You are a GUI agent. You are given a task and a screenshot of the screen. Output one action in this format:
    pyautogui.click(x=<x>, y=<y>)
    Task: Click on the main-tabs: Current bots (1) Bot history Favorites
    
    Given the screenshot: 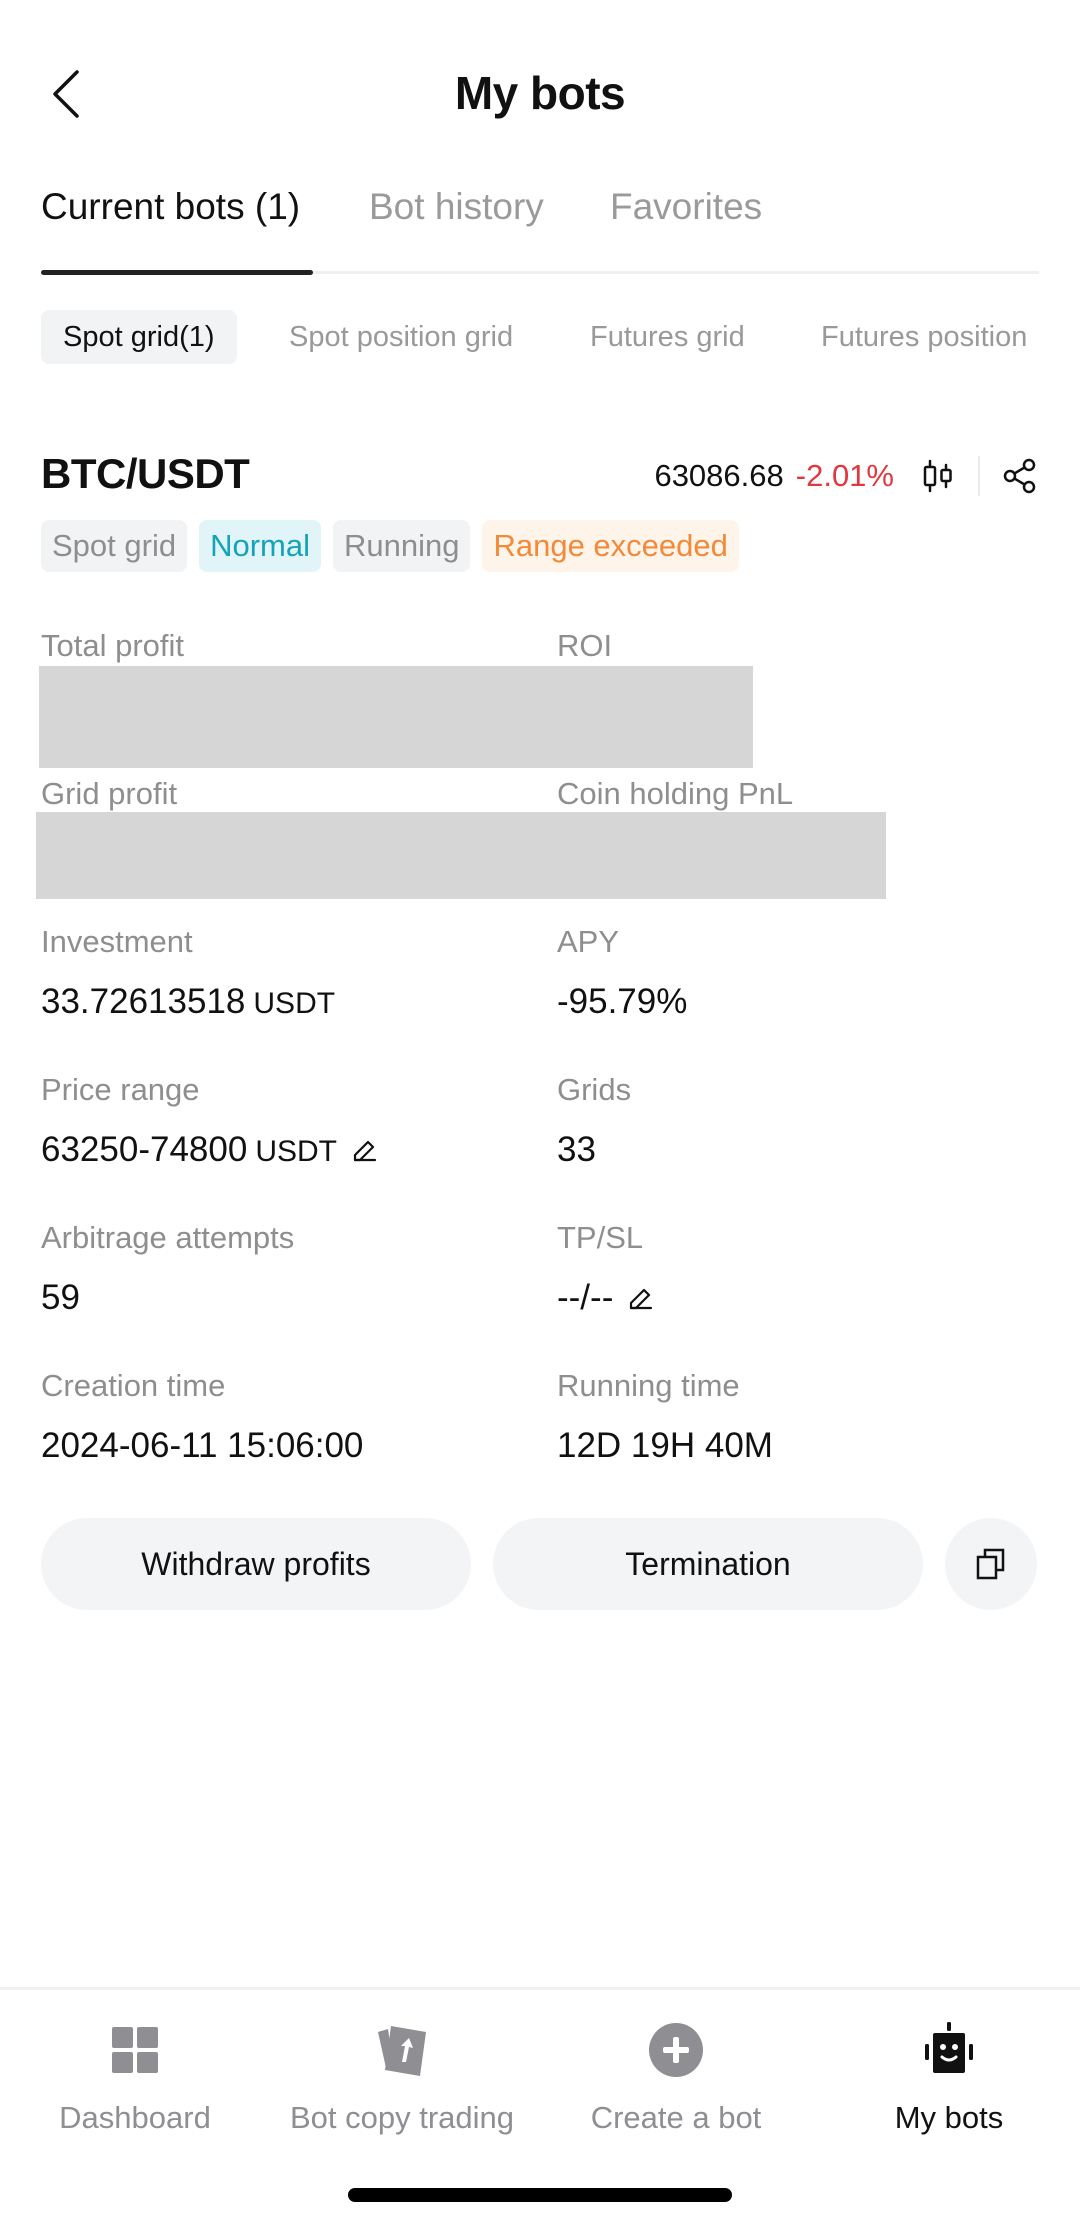 What is the action you would take?
    pyautogui.click(x=540, y=230)
    